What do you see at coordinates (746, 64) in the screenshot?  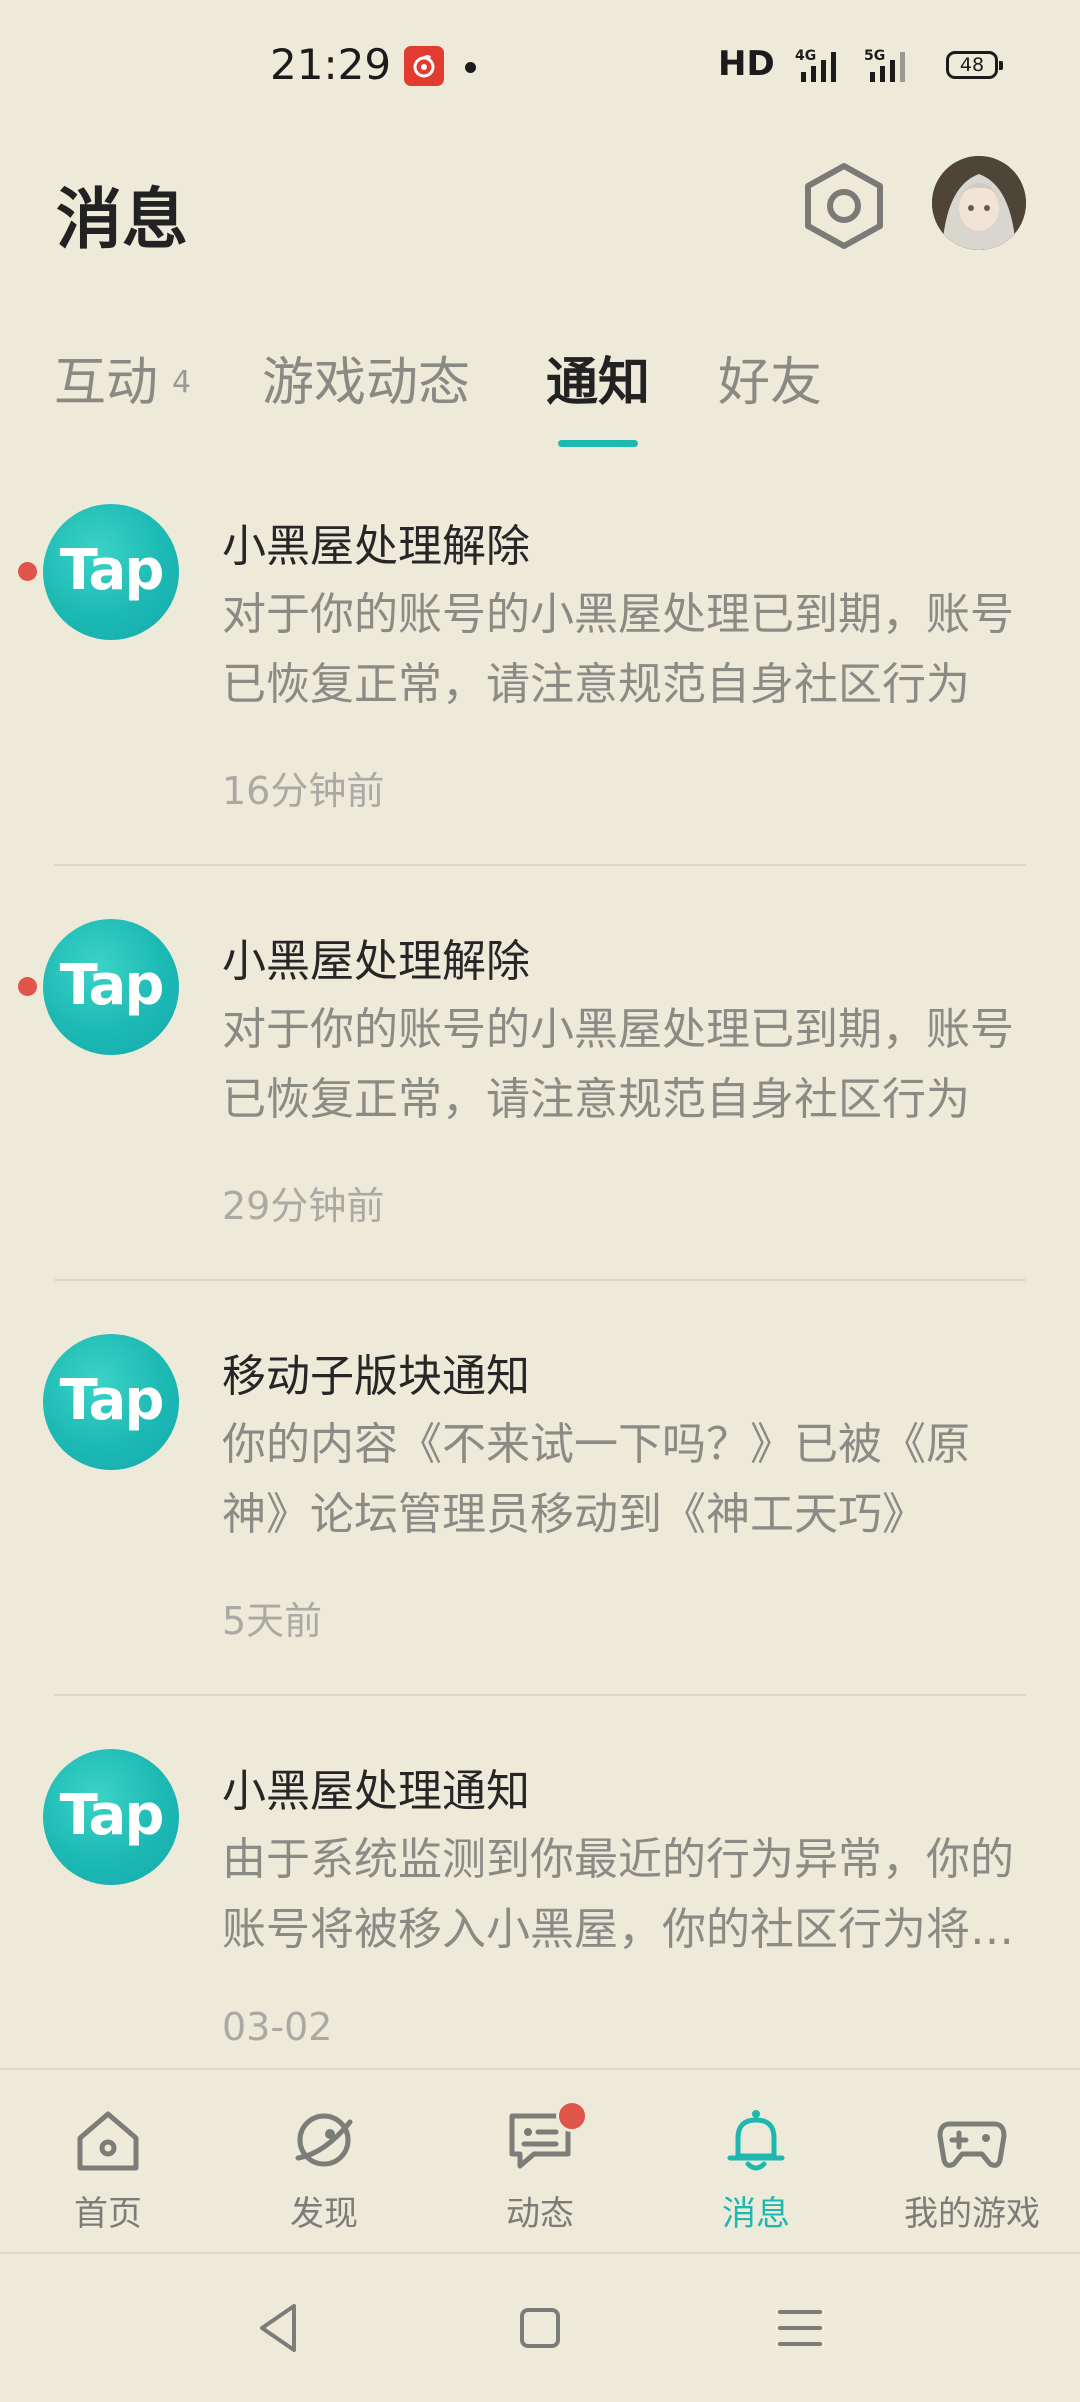 I see `hd-indicator: HD` at bounding box center [746, 64].